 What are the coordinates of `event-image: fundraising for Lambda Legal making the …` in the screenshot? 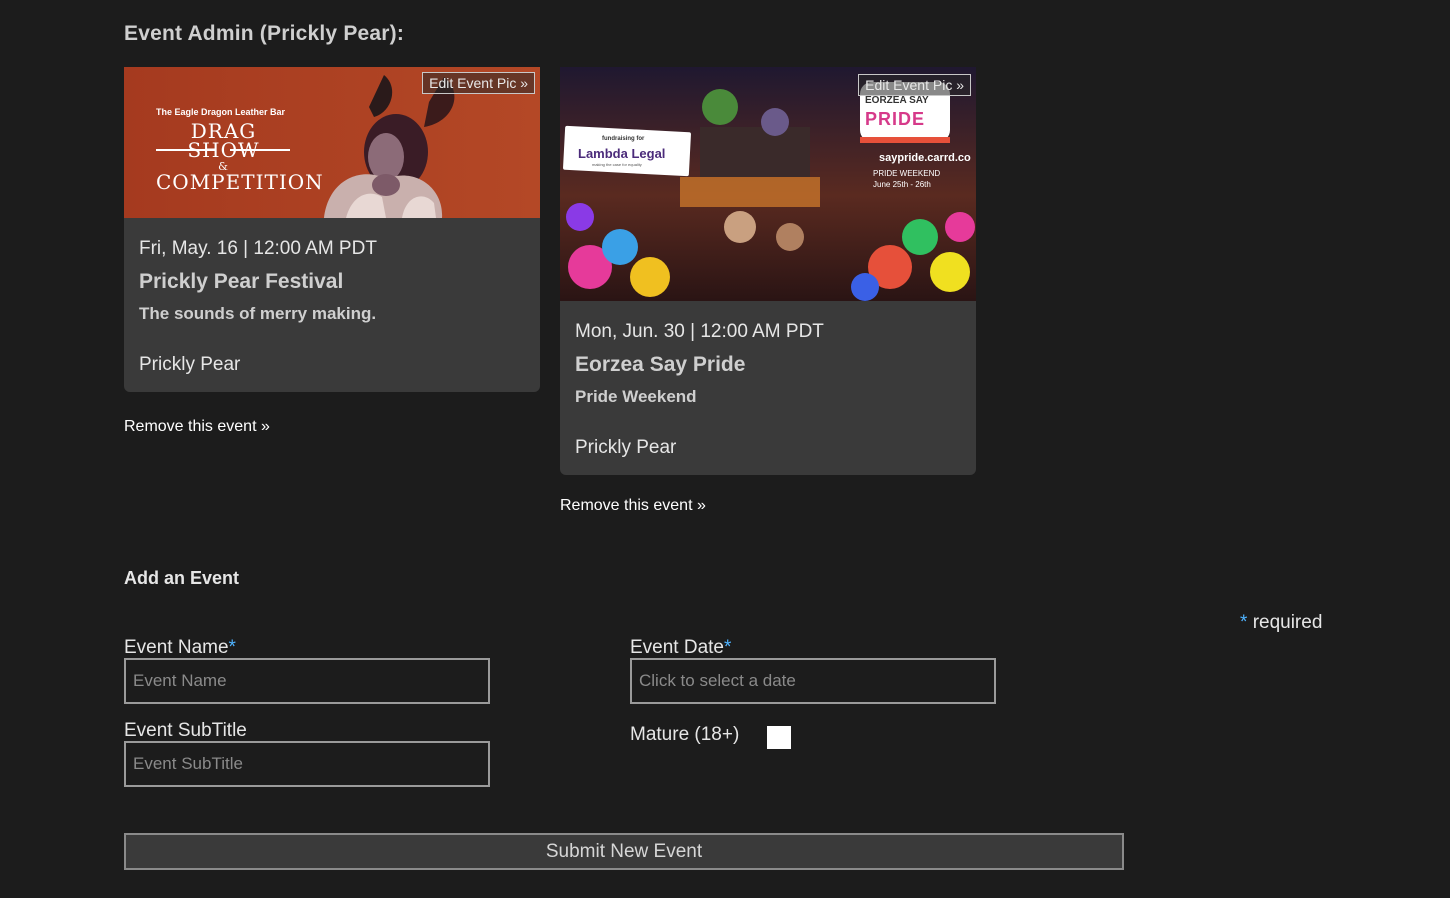 It's located at (768, 184).